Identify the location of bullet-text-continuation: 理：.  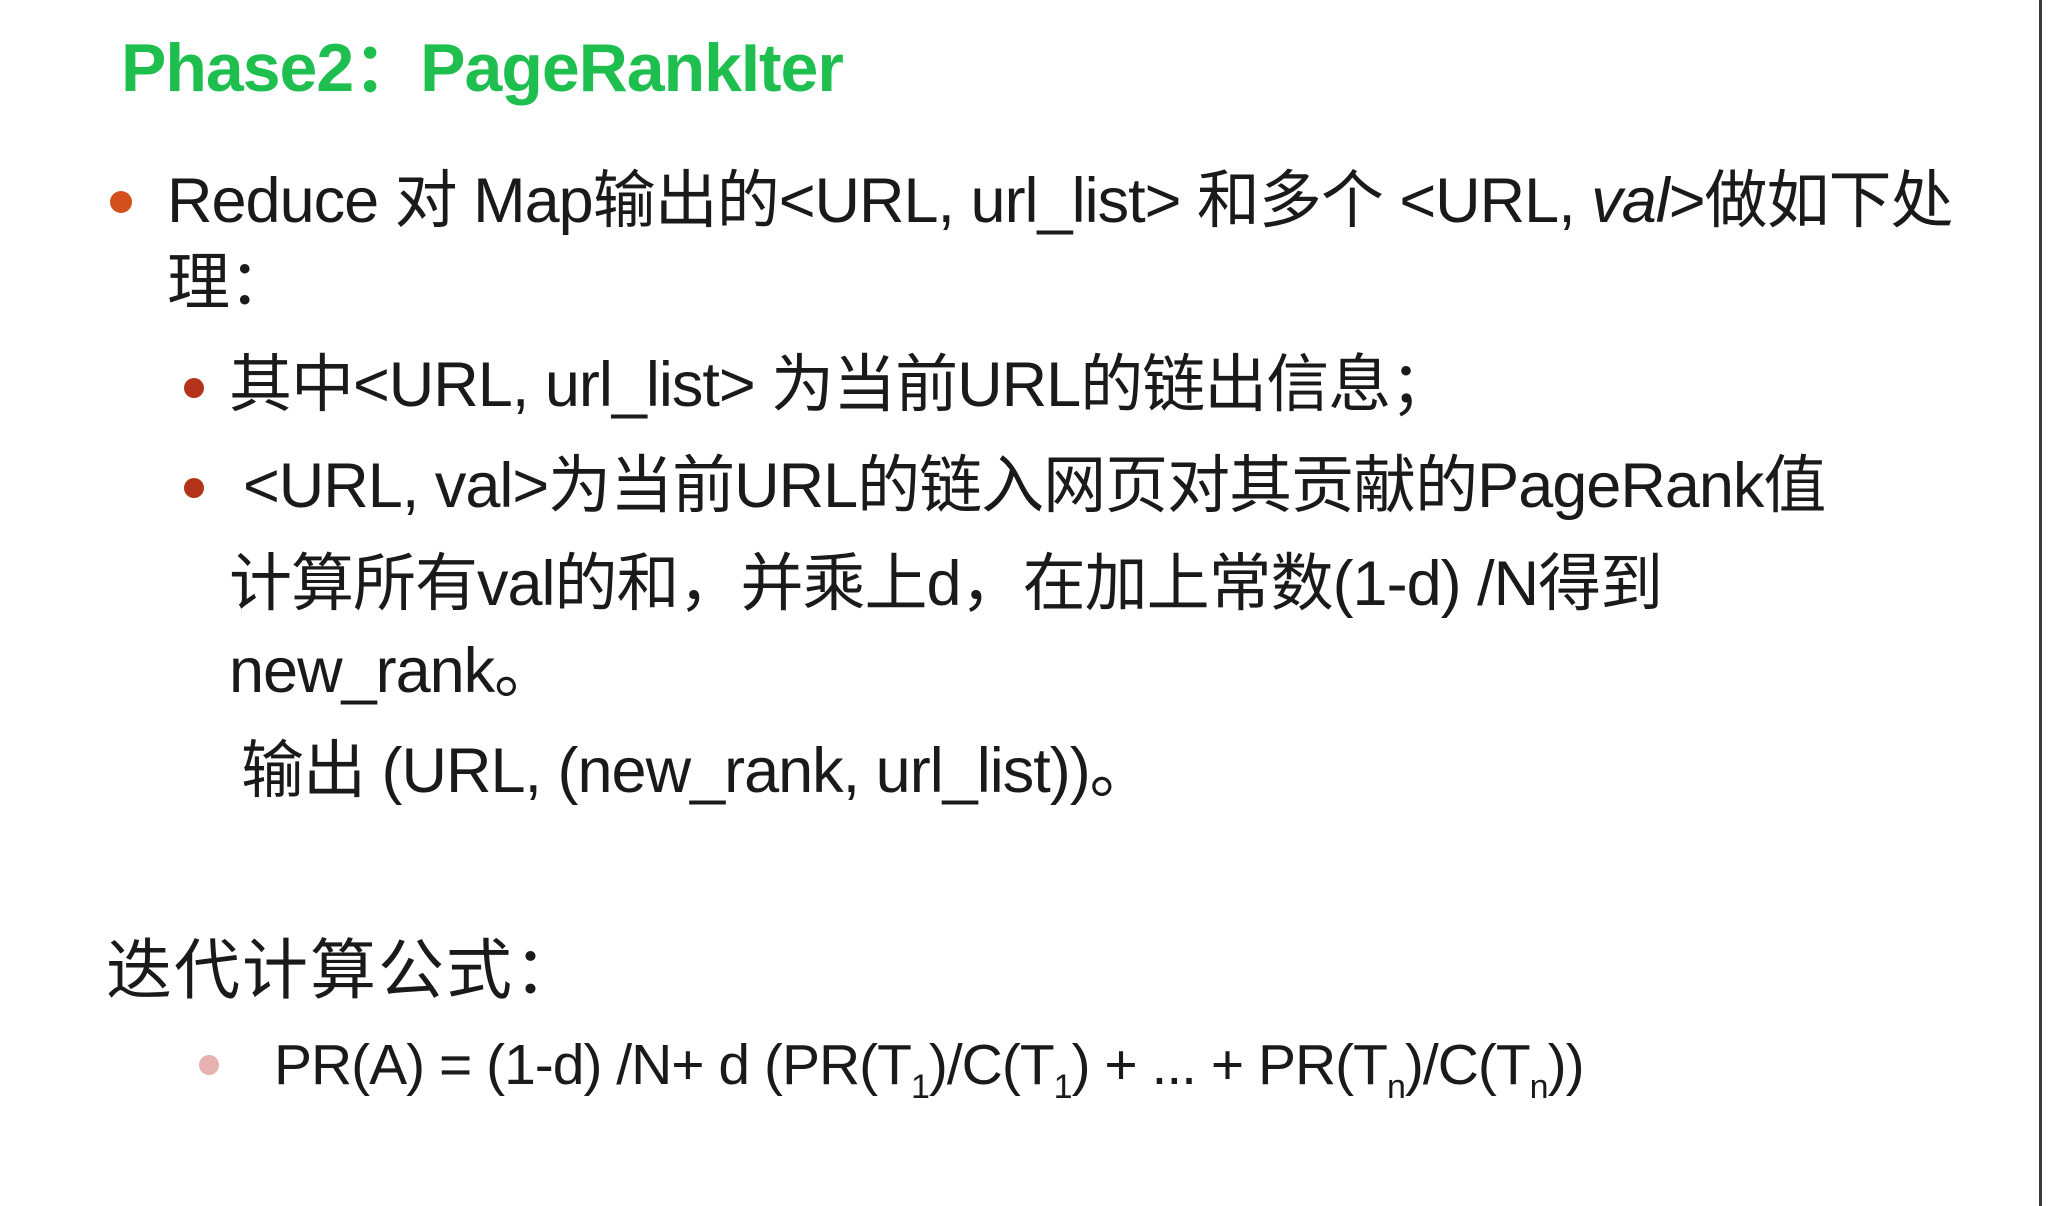
(229, 283).